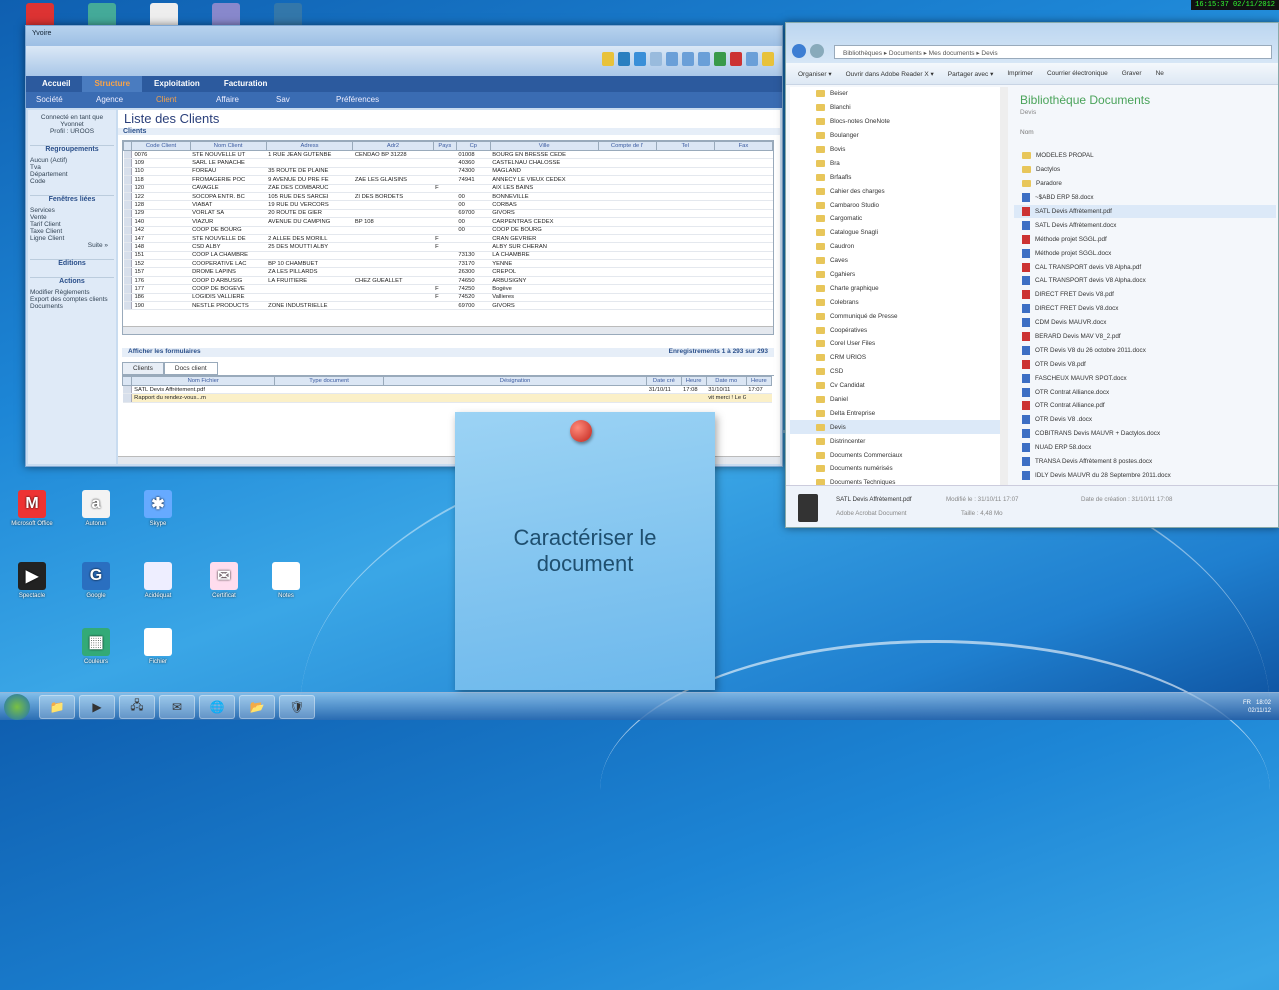 The width and height of the screenshot is (1279, 990). I want to click on menu-tab: Structure, so click(112, 84).